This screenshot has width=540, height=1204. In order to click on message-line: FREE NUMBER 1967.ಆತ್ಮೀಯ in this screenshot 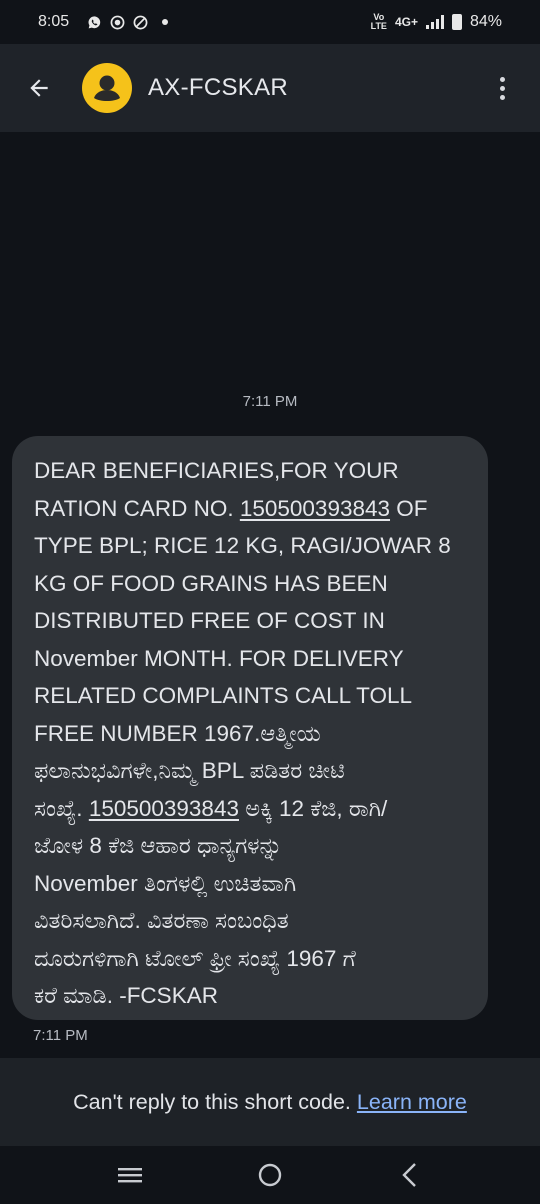, I will do `click(251, 734)`.